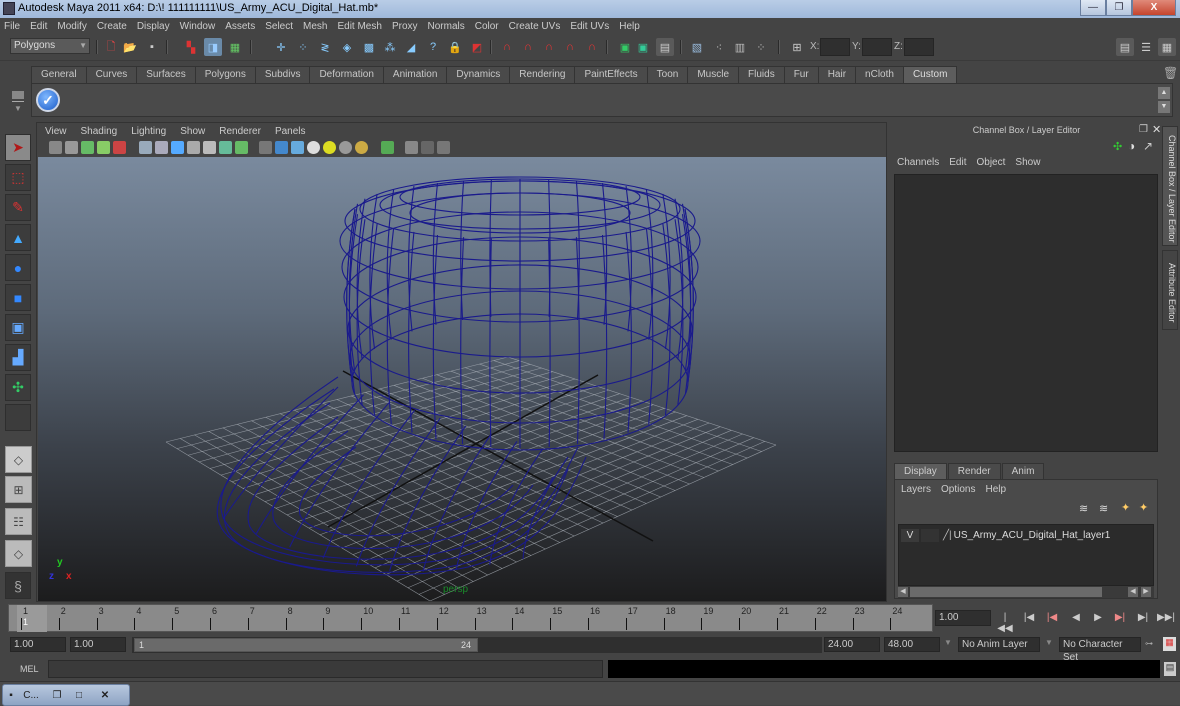  I want to click on select-by-object-icon: ◨, so click(213, 47).